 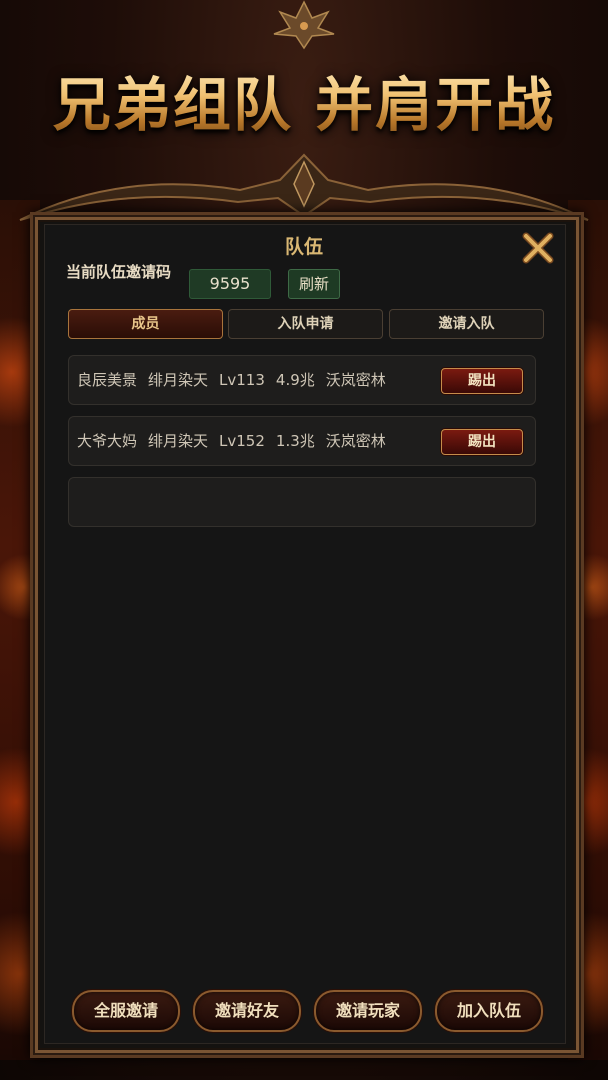 What do you see at coordinates (242, 380) in the screenshot?
I see `member-level: Lv113` at bounding box center [242, 380].